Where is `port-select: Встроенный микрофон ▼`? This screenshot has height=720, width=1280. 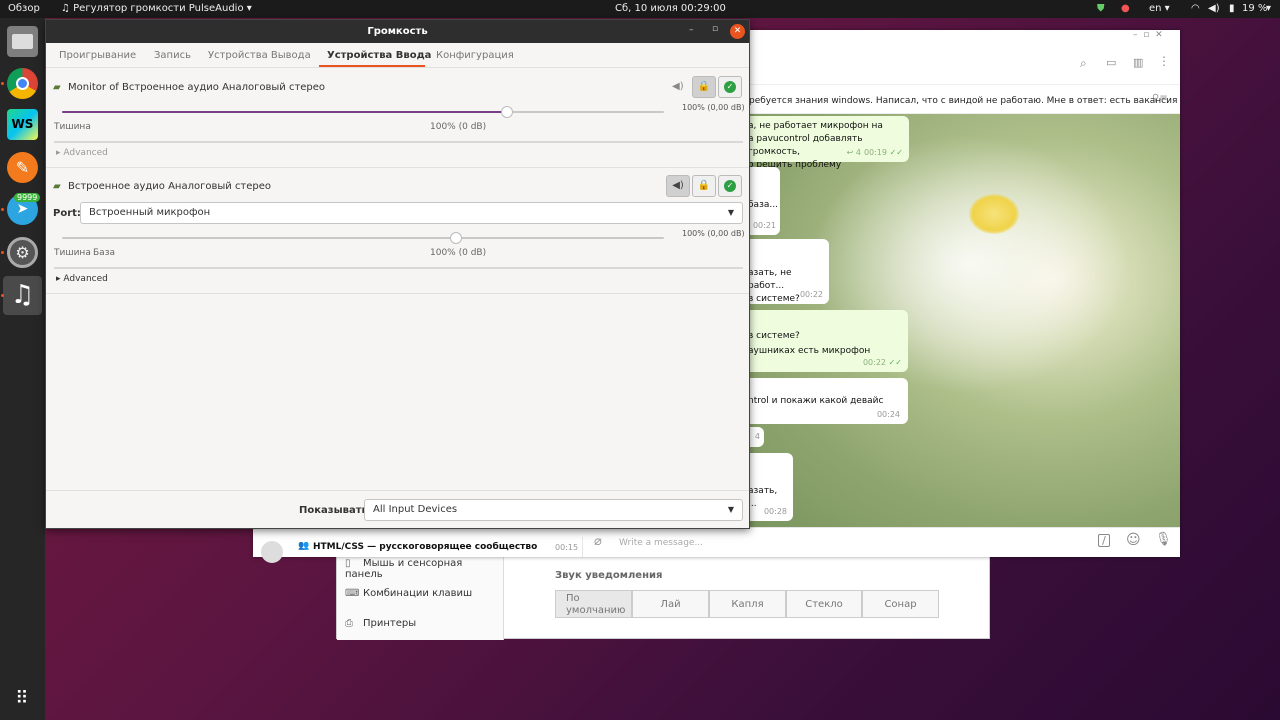 port-select: Встроенный микрофон ▼ is located at coordinates (411, 213).